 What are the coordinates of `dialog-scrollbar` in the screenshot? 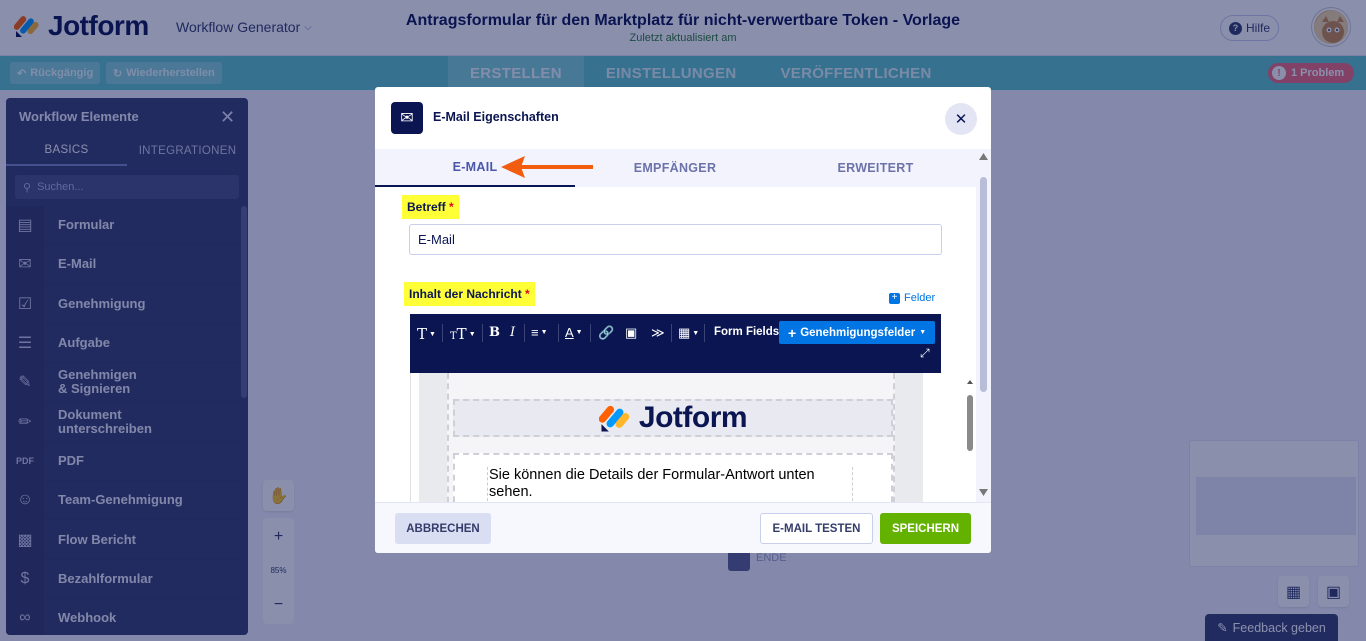 It's located at (983, 325).